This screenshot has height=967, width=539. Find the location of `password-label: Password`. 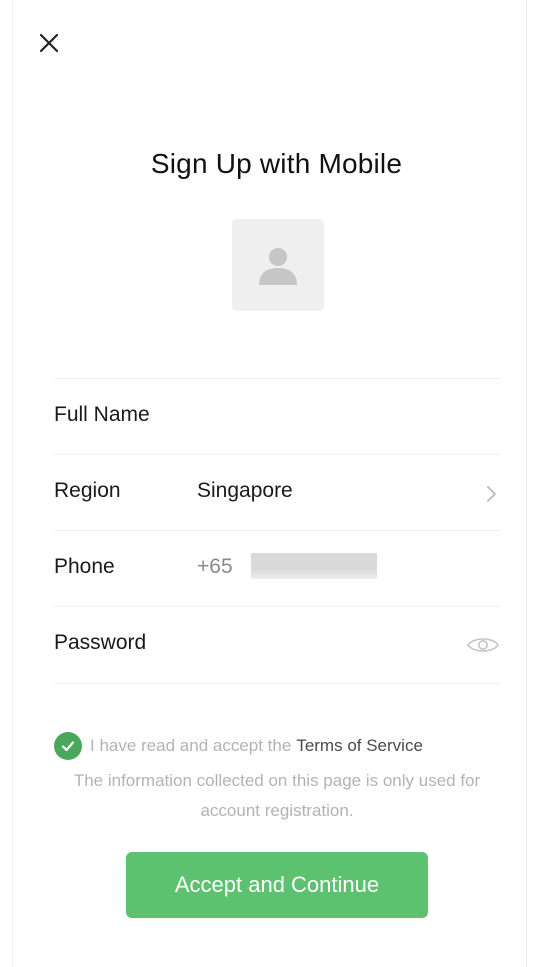

password-label: Password is located at coordinates (100, 642).